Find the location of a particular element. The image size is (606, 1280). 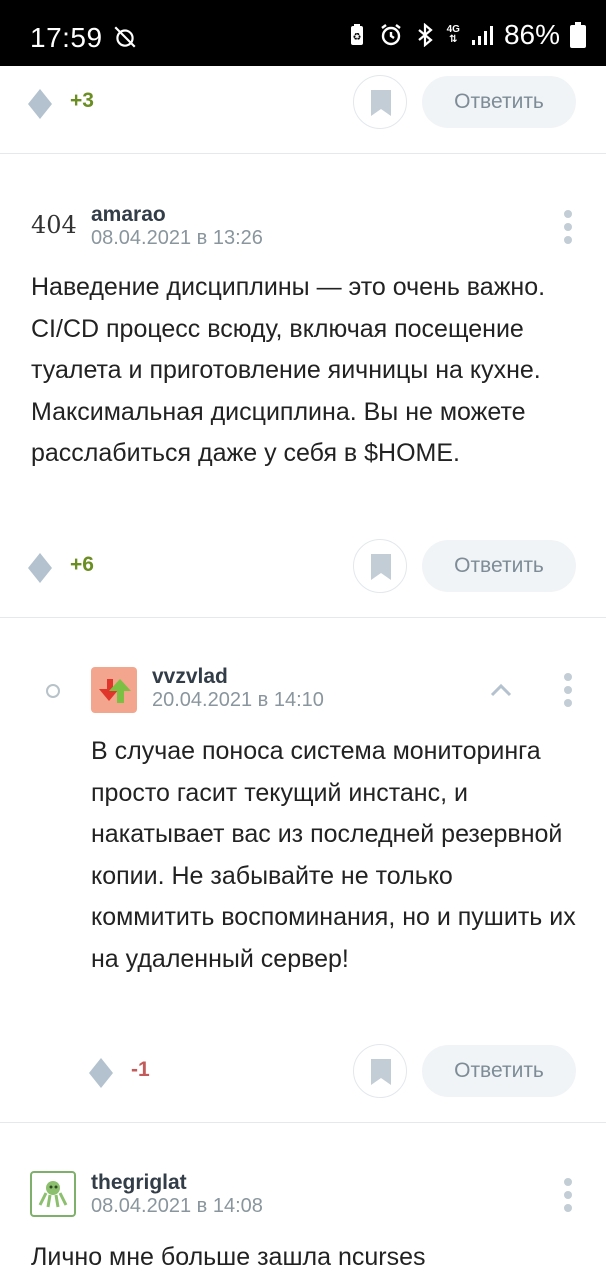

4g-icon: 4G ⇅ is located at coordinates (453, 34).